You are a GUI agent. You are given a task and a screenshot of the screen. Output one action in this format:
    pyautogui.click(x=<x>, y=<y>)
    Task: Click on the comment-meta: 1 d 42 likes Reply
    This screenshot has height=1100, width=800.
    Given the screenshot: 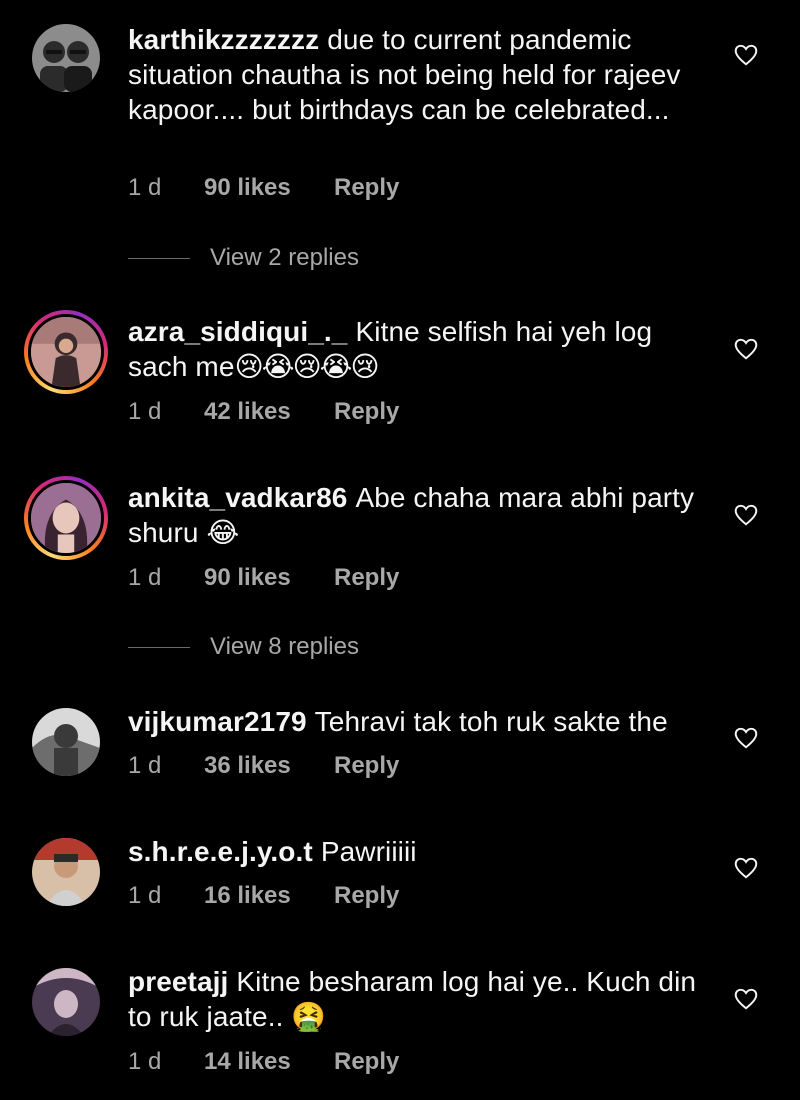 What is the action you would take?
    pyautogui.click(x=263, y=412)
    